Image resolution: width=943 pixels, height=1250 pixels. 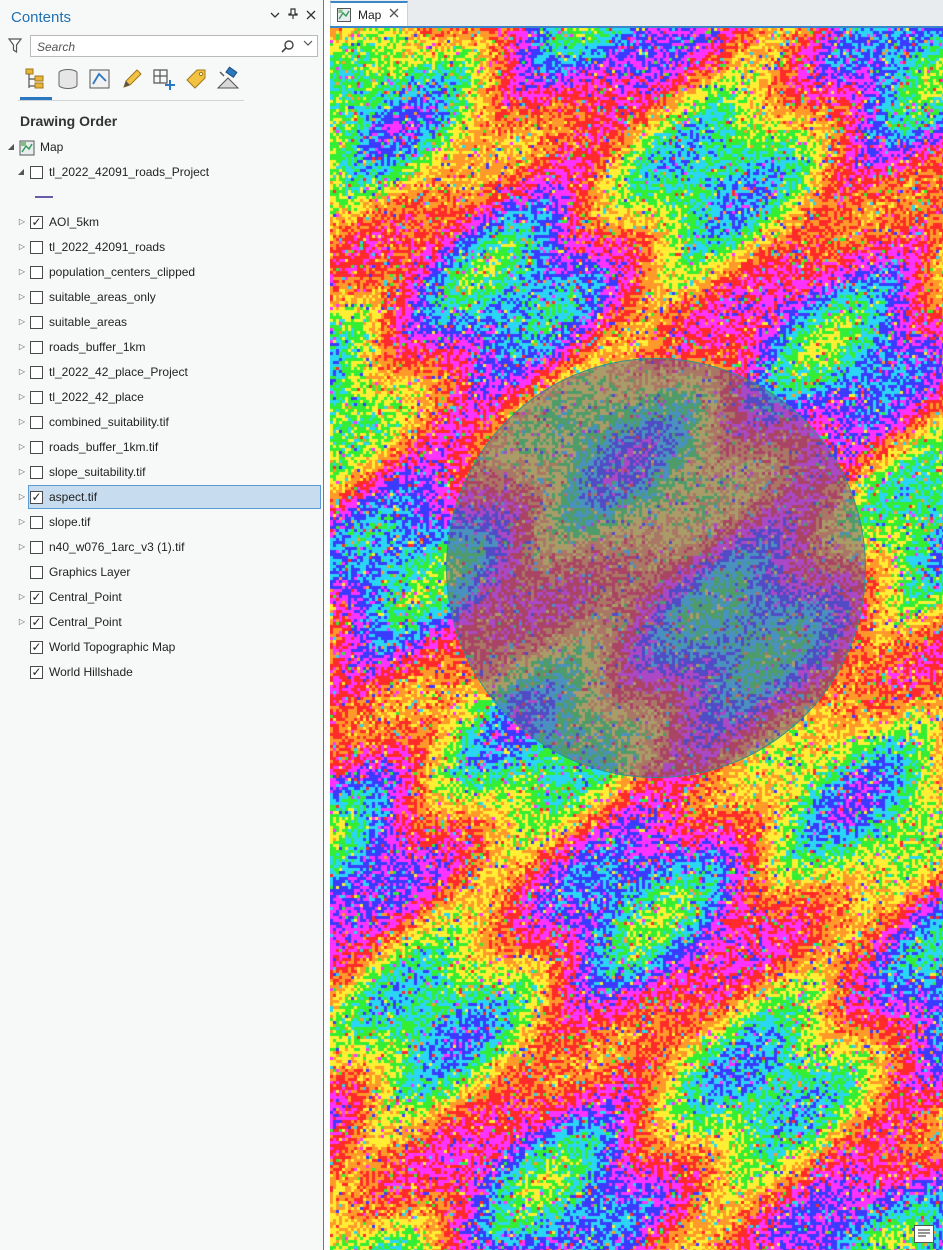 I want to click on list-by-editing-icon, so click(x=132, y=79).